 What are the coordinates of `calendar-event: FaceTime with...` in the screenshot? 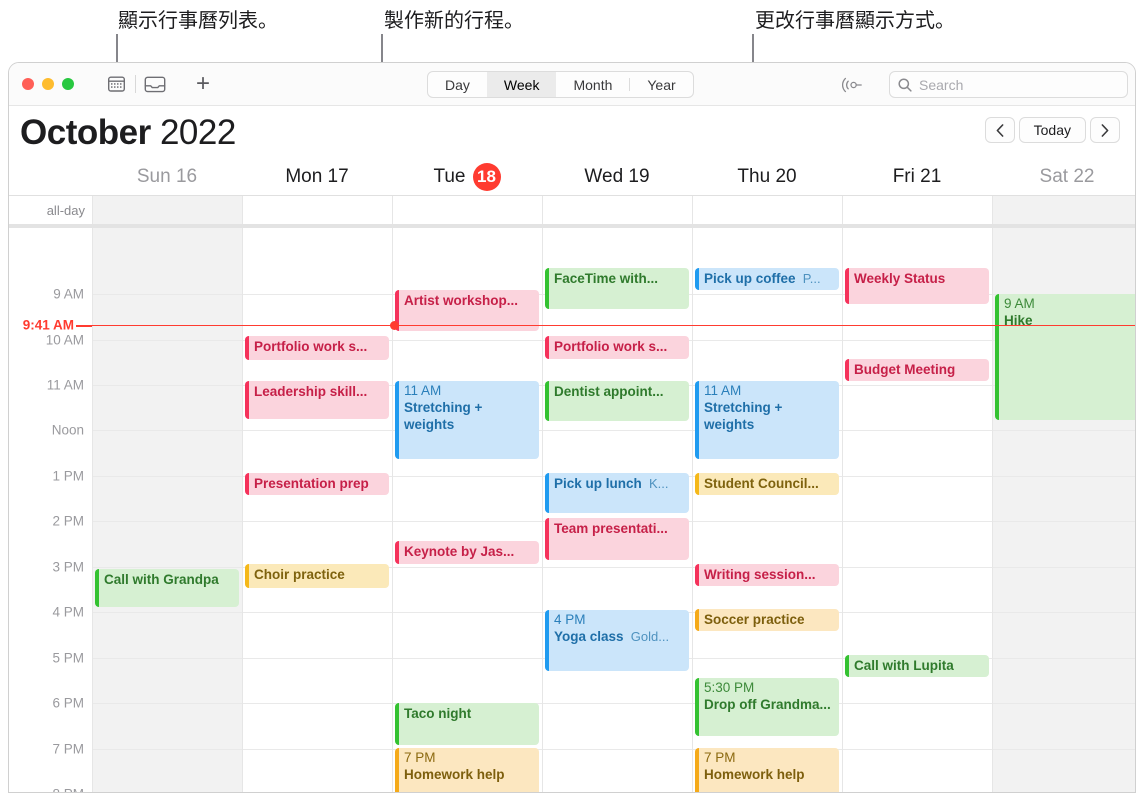 It's located at (617, 288).